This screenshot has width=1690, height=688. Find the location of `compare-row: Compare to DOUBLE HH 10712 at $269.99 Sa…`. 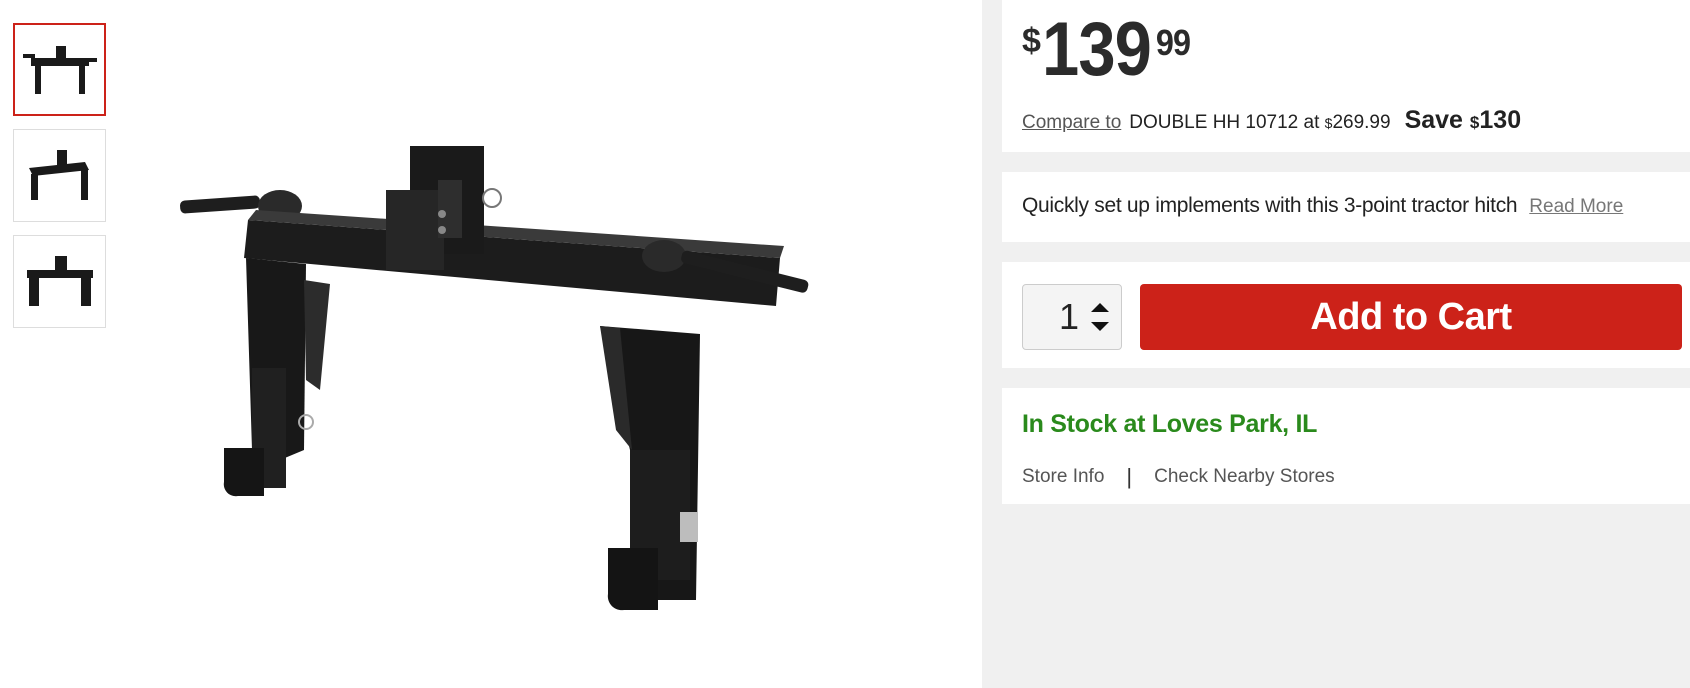

compare-row: Compare to DOUBLE HH 10712 at $269.99 Sa… is located at coordinates (1271, 120).